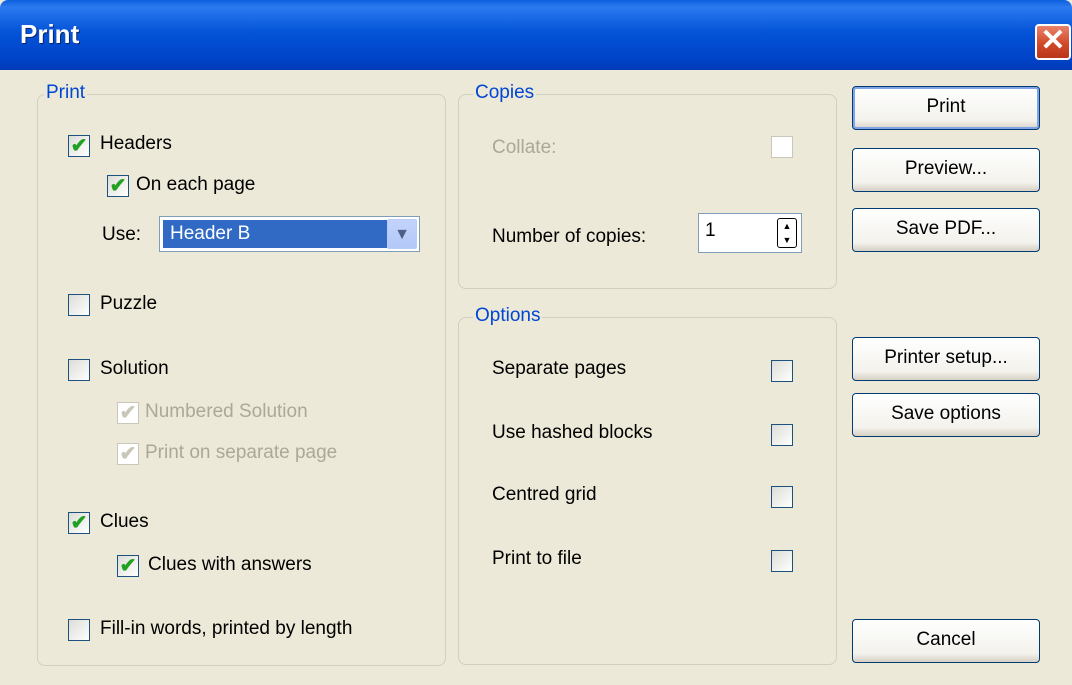 Image resolution: width=1072 pixels, height=685 pixels. Describe the element at coordinates (1053, 42) in the screenshot. I see `close-icon: ✕` at that location.